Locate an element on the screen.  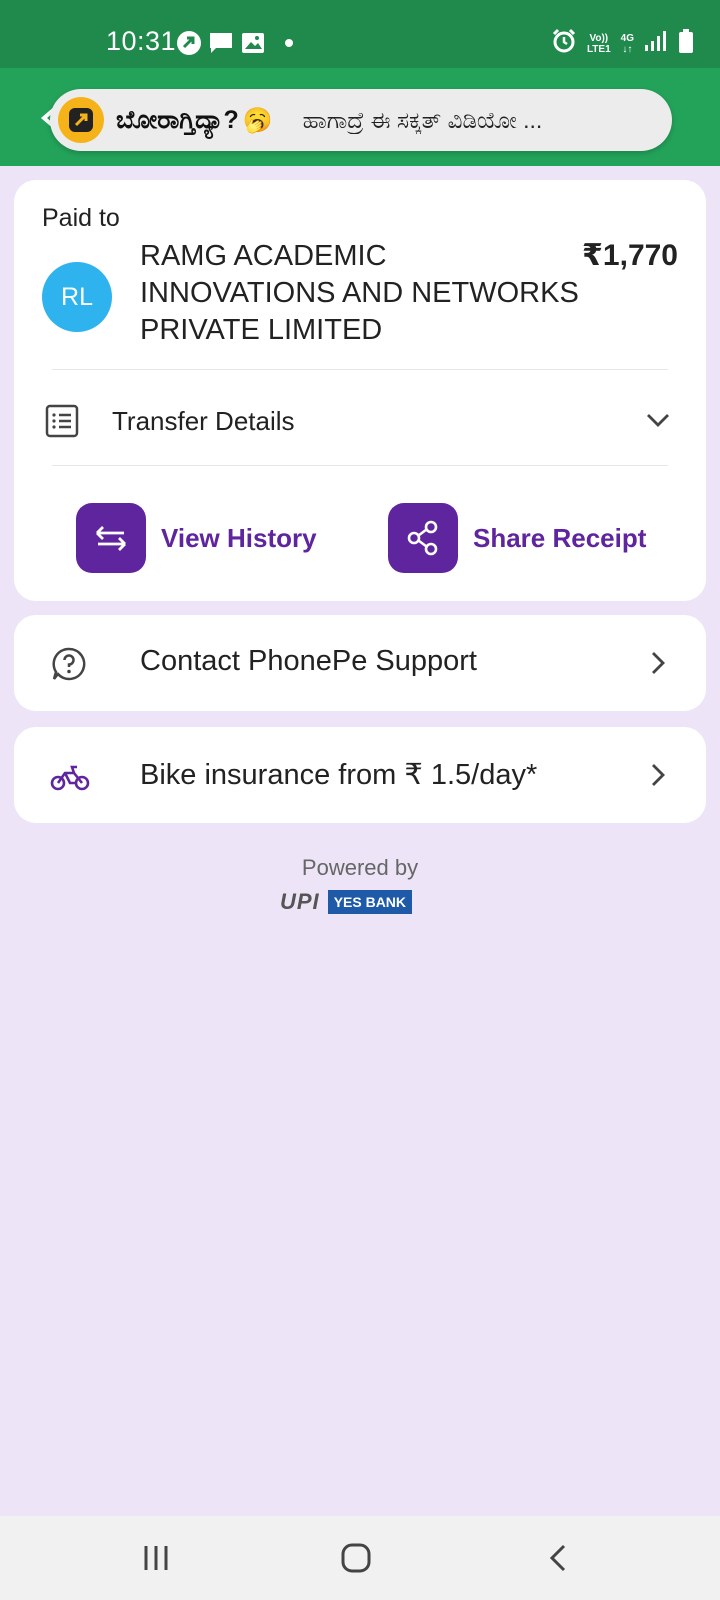
system-nav-bar is located at coordinates (360, 1558).